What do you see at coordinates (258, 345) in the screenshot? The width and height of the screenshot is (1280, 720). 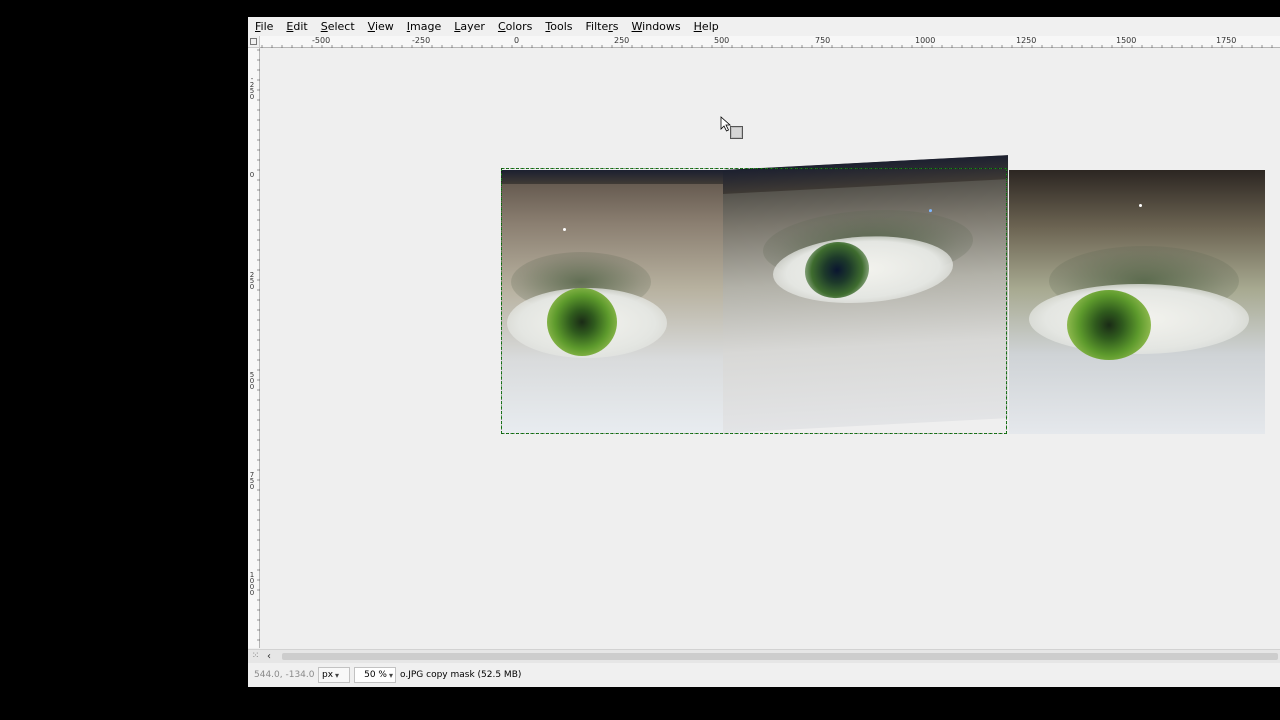 I see `vertical-ruler-ticks` at bounding box center [258, 345].